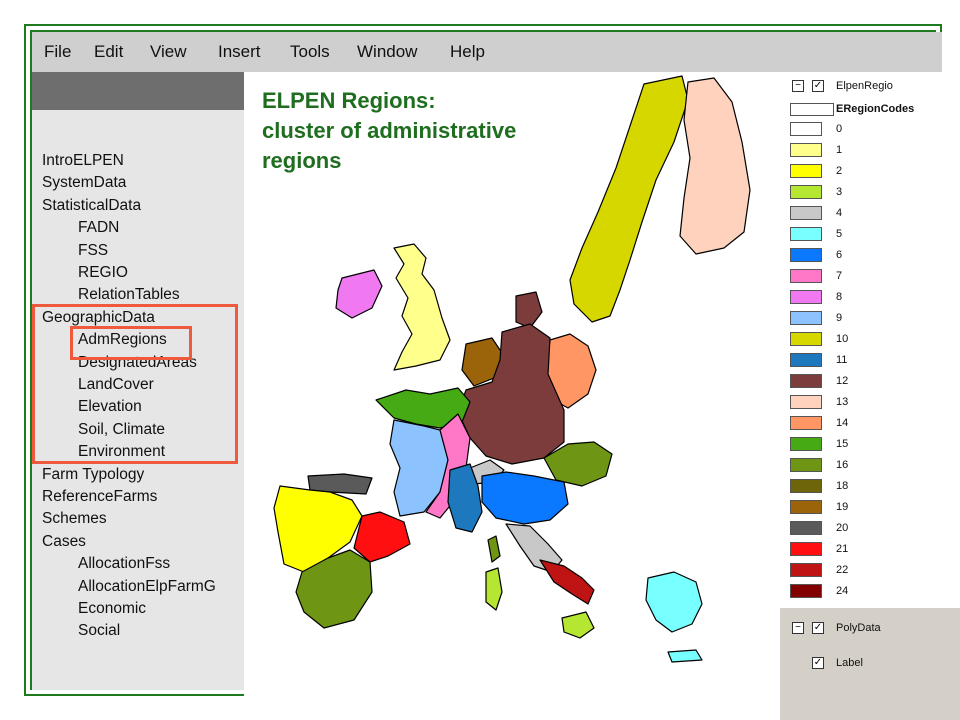  I want to click on tree-item: AllocationFss, so click(124, 564).